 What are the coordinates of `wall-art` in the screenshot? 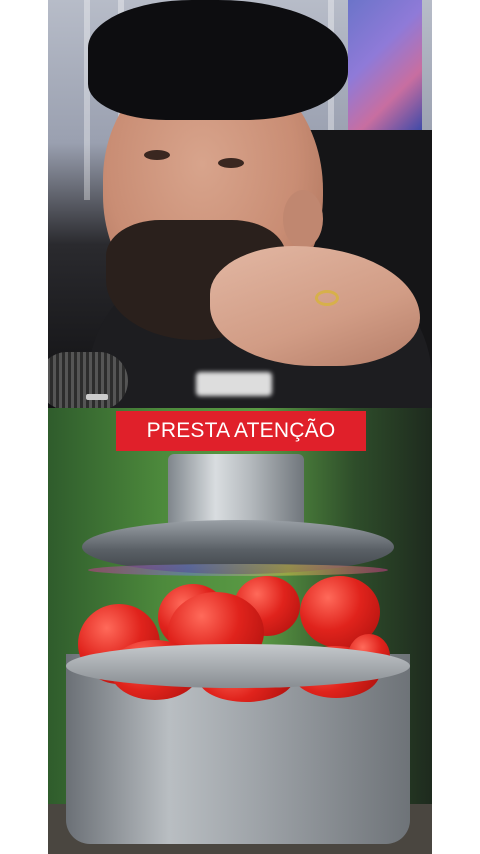 It's located at (385, 65).